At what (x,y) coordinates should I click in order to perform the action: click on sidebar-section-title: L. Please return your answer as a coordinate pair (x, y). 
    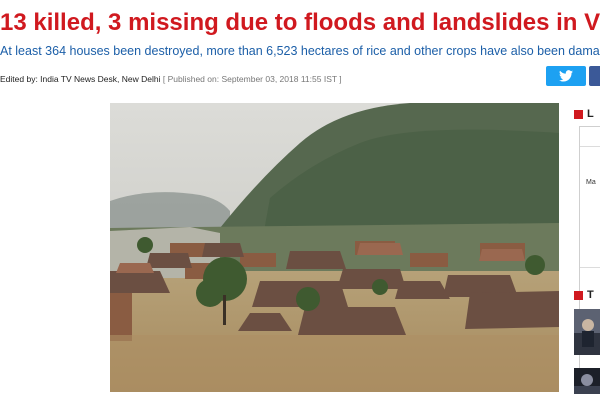
    Looking at the image, I should click on (590, 114).